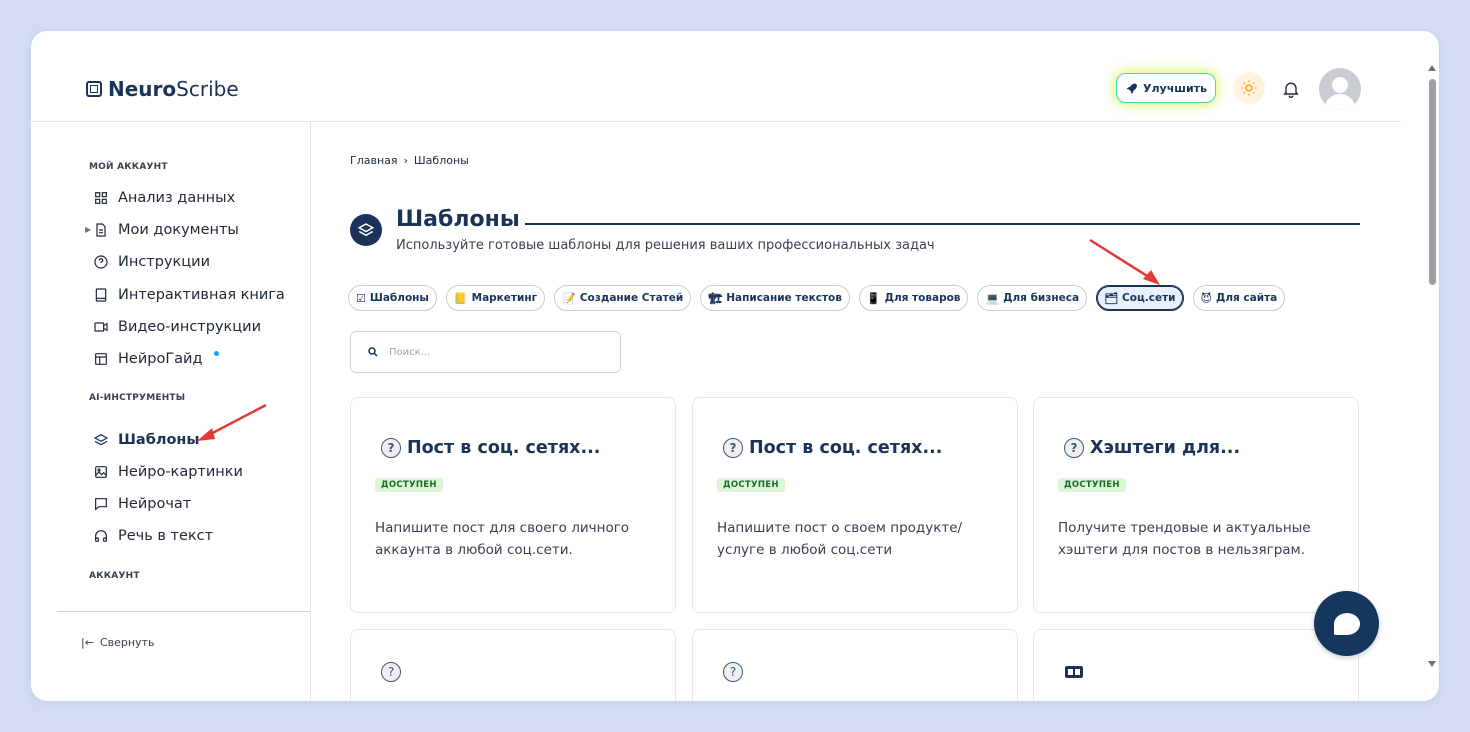 This screenshot has width=1470, height=732. I want to click on chip-website: 😈 Для сайта, so click(1239, 298).